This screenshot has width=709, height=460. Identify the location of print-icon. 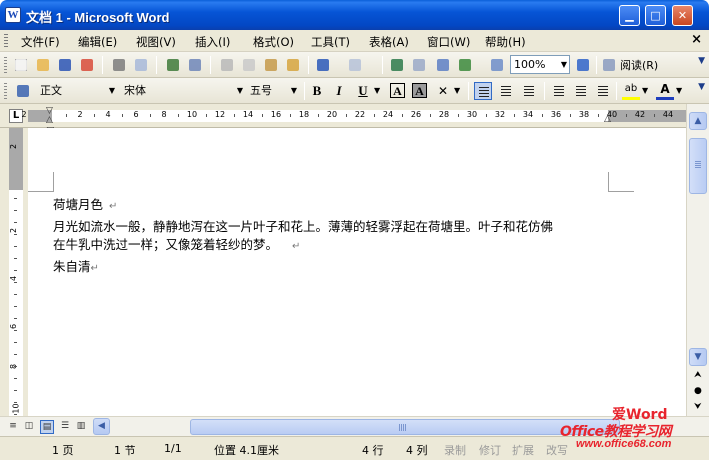
(119, 65).